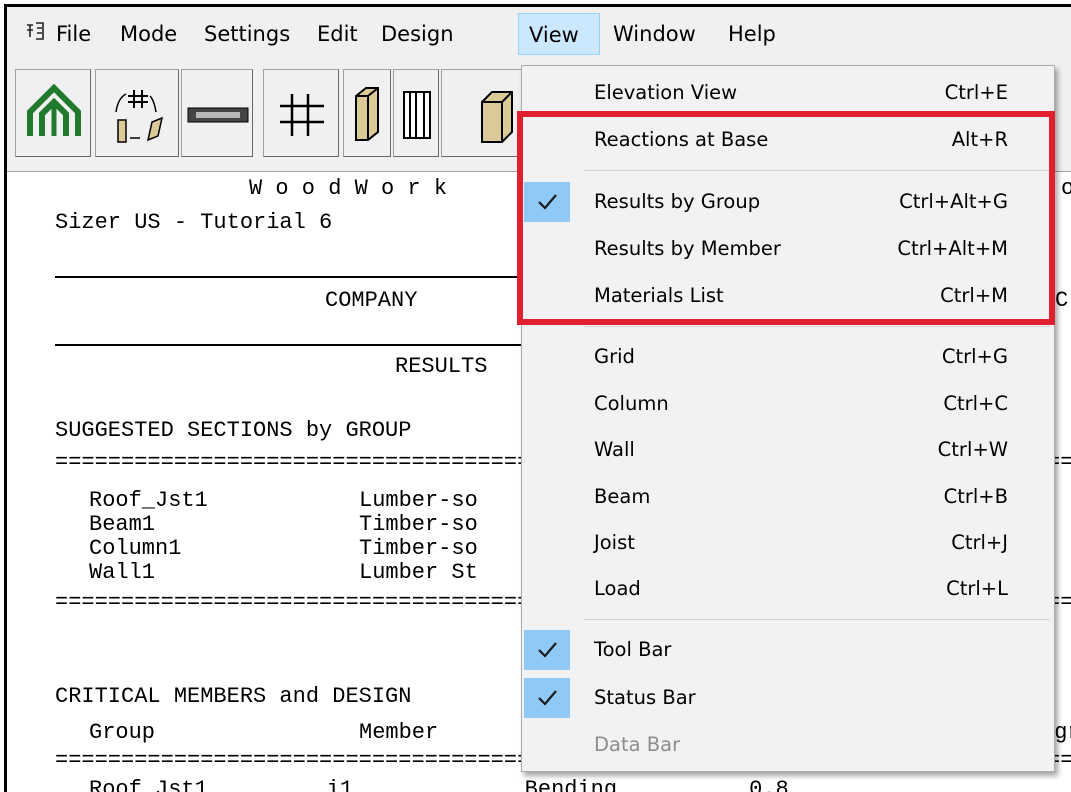 The image size is (1071, 792). What do you see at coordinates (559, 34) in the screenshot?
I see `menu-view: View` at bounding box center [559, 34].